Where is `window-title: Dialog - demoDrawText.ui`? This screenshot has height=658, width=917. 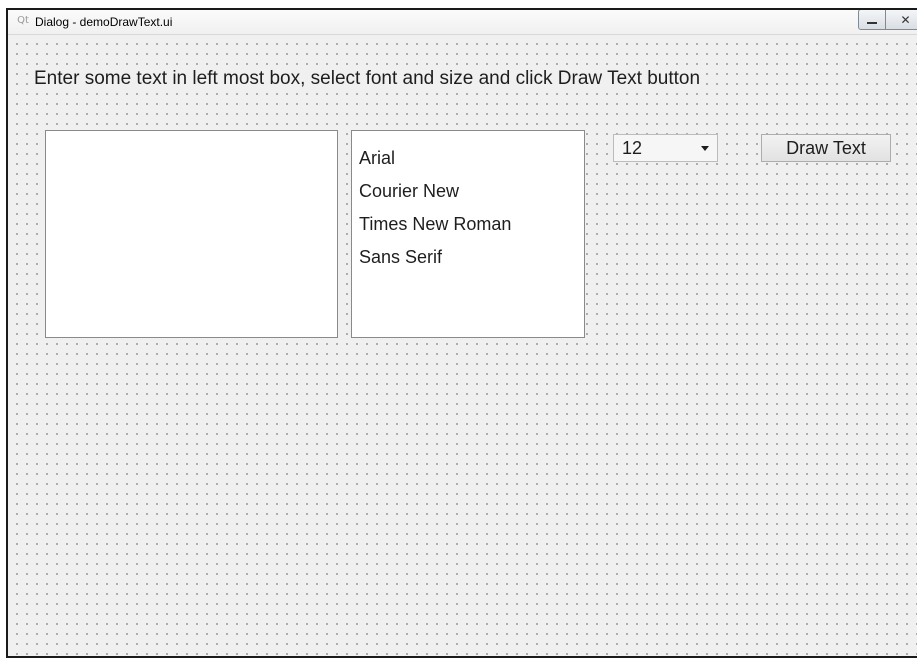
window-title: Dialog - demoDrawText.ui is located at coordinates (104, 22).